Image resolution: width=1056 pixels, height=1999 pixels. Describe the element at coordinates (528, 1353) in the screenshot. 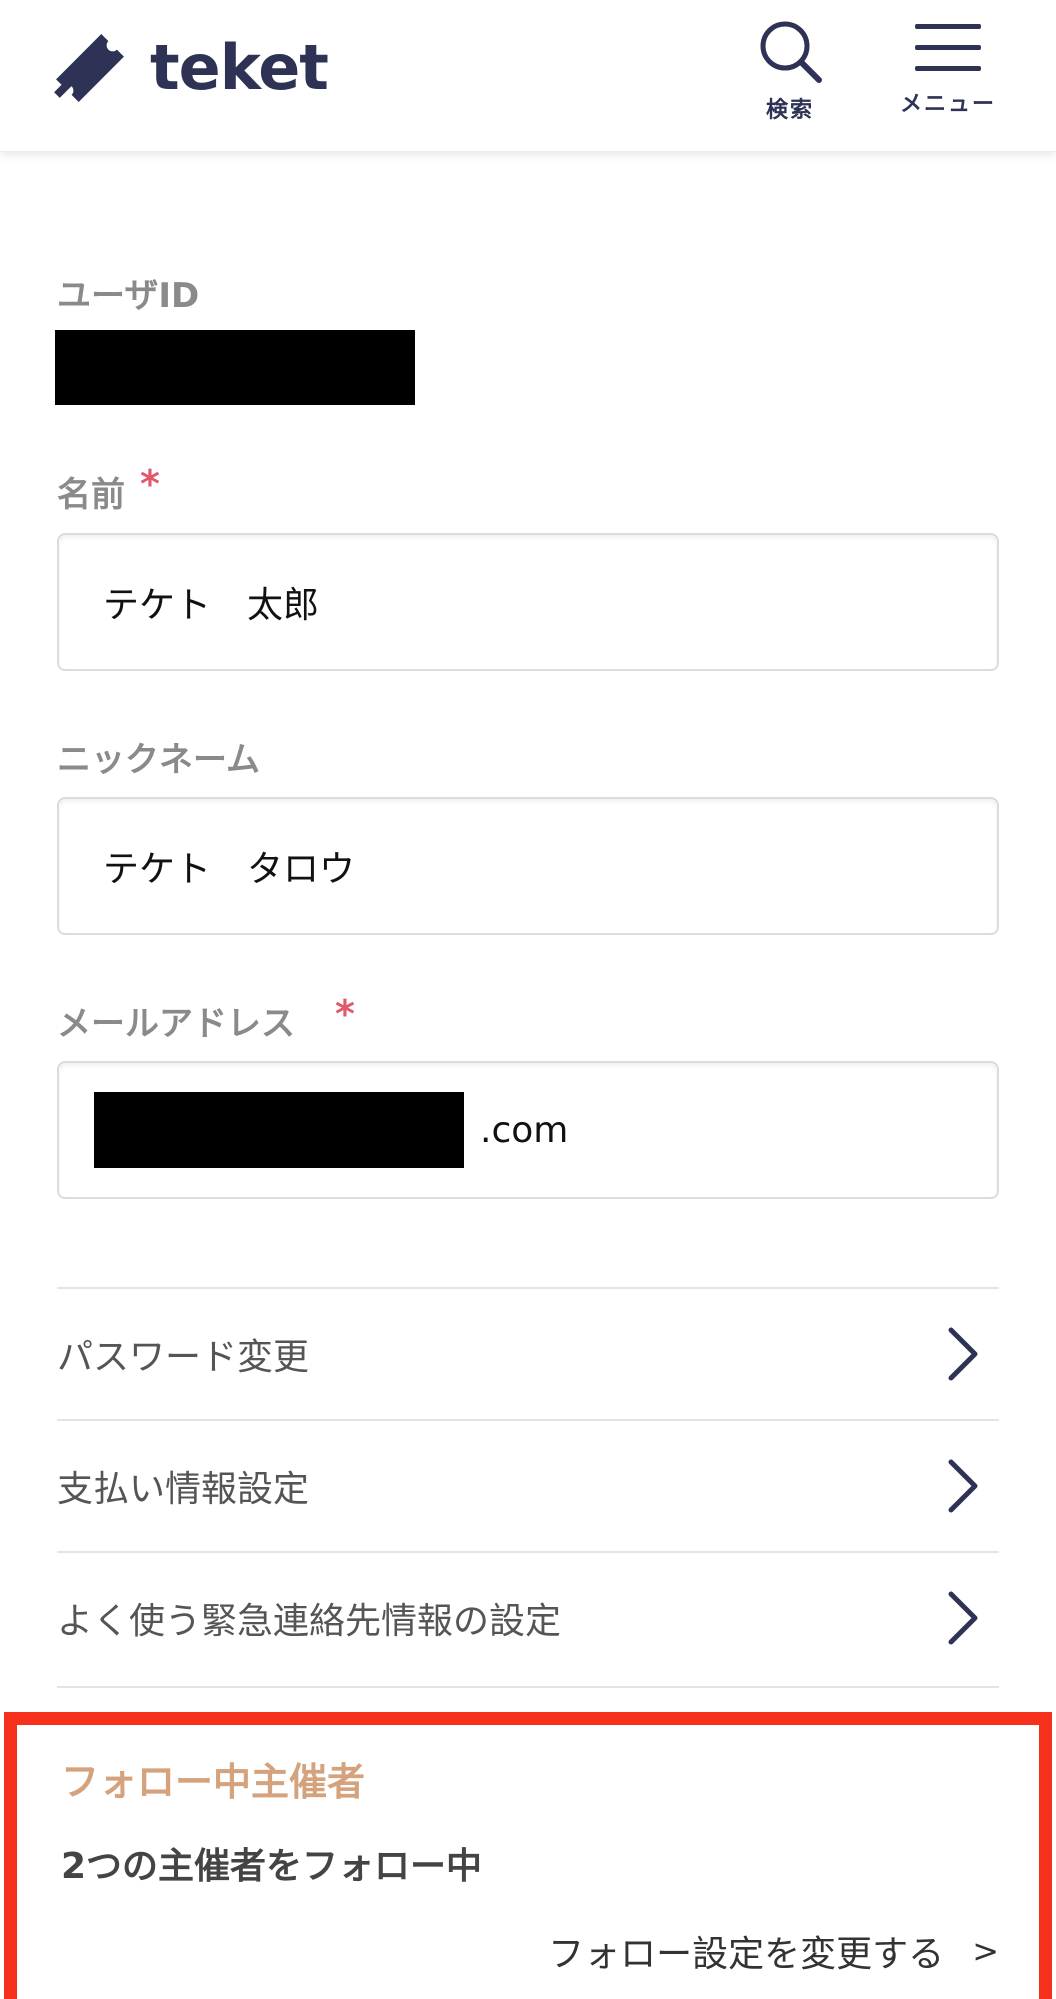

I see `password-change-link: パスワード変更` at that location.